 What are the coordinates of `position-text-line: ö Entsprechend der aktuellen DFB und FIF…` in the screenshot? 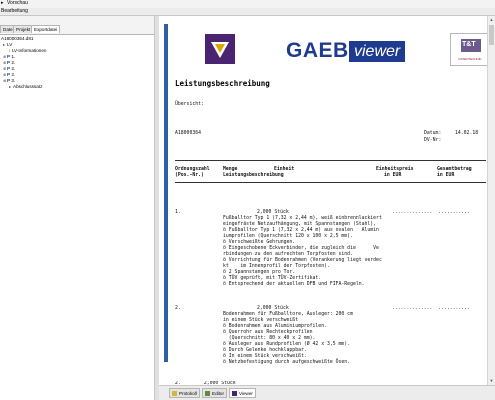 It's located at (294, 284).